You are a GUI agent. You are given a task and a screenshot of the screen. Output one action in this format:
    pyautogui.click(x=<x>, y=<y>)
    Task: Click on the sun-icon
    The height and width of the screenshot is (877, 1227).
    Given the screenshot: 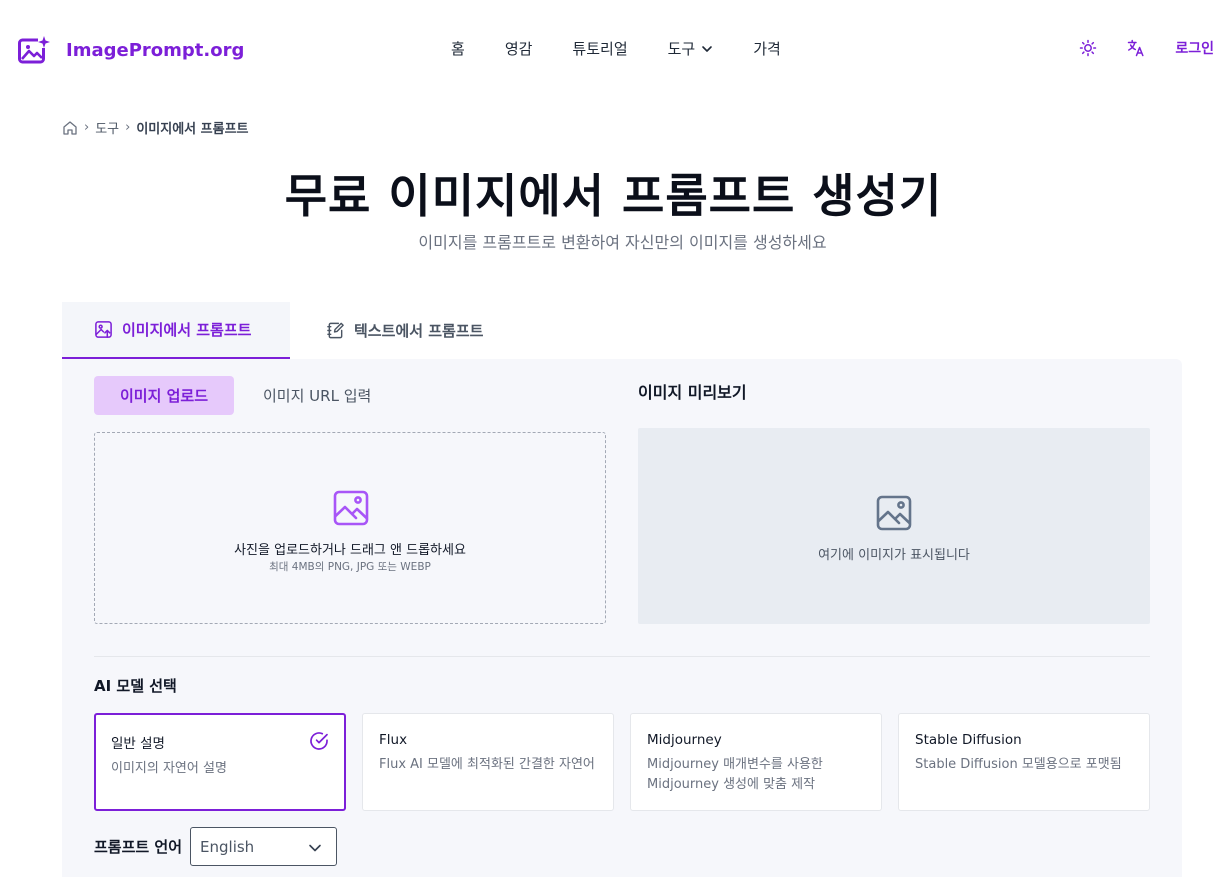 What is the action you would take?
    pyautogui.click(x=1088, y=48)
    